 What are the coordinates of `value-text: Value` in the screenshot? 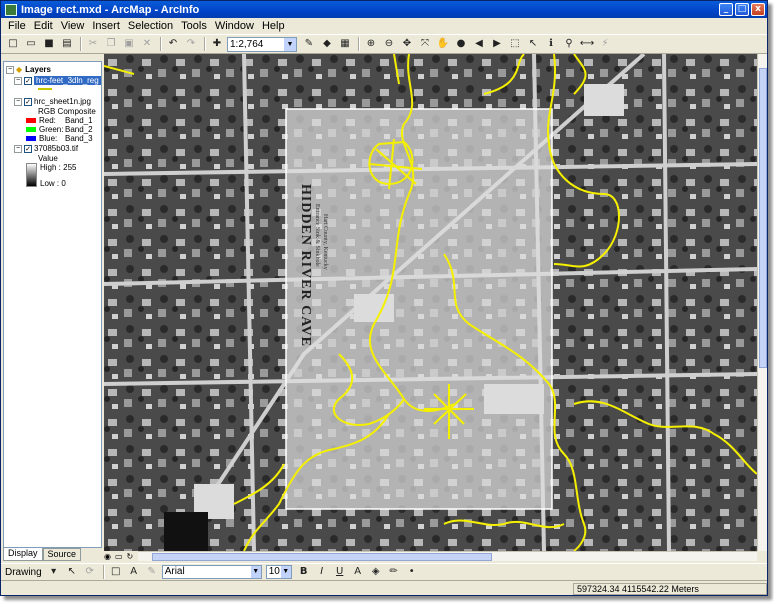 It's located at (48, 158).